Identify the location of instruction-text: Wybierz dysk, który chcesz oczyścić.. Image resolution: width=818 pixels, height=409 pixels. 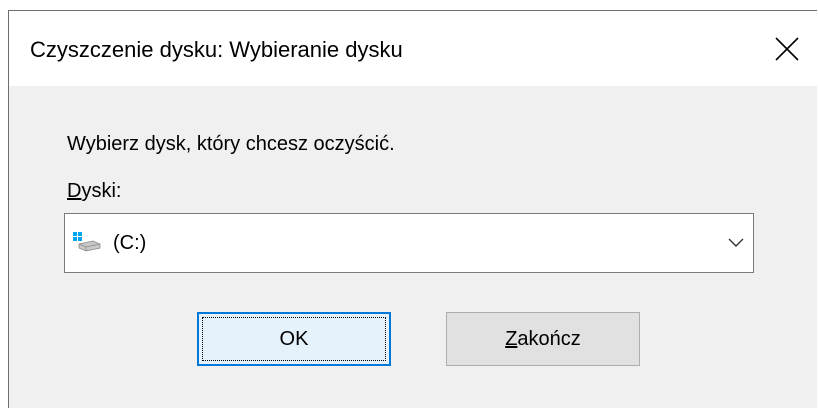
(231, 144).